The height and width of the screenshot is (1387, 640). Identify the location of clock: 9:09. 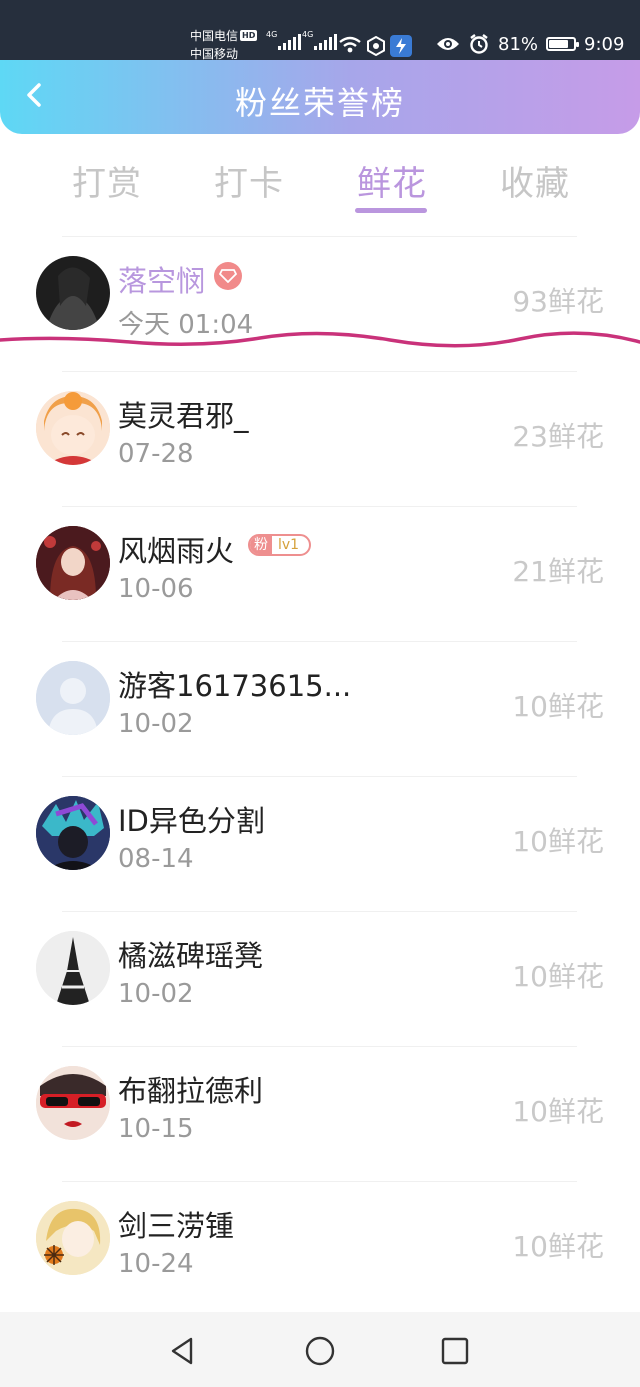
(604, 44).